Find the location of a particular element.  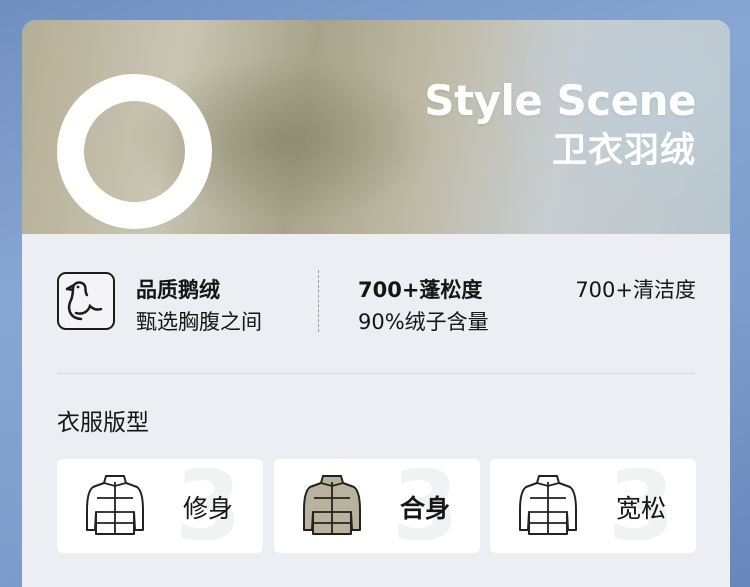

banner-subtitle: 卫衣羽绒 is located at coordinates (623, 151).